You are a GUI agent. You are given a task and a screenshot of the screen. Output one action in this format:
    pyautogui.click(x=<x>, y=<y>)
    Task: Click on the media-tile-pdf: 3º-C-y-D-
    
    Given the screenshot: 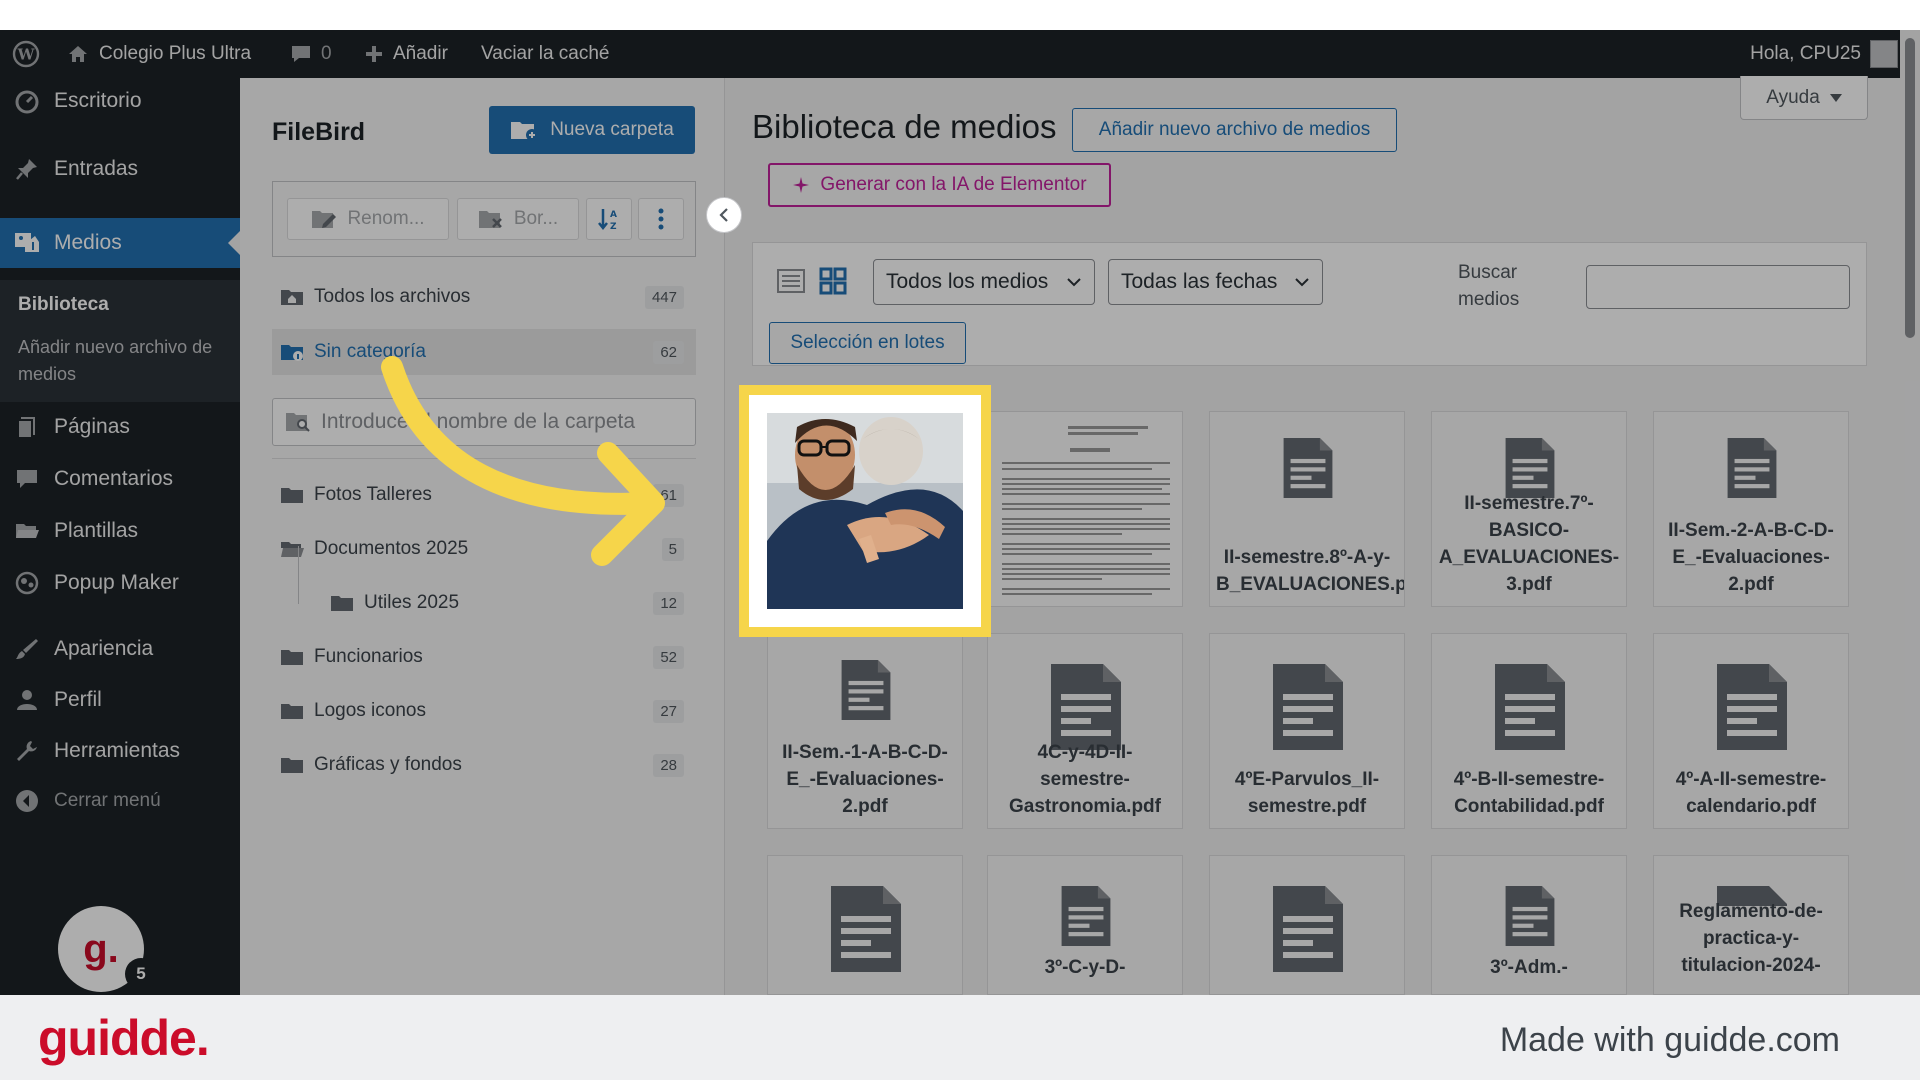 What is the action you would take?
    pyautogui.click(x=1085, y=925)
    